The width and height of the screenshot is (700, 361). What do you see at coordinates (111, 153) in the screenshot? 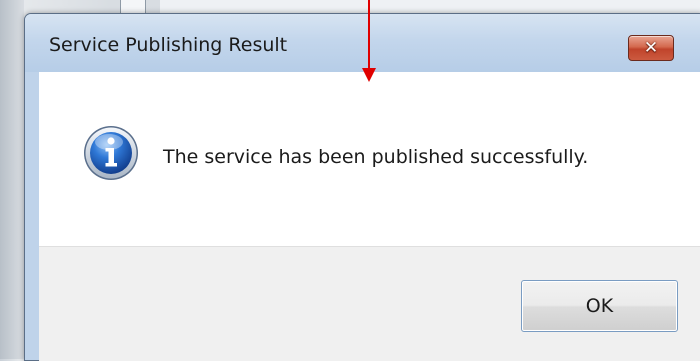
I see `information-icon` at bounding box center [111, 153].